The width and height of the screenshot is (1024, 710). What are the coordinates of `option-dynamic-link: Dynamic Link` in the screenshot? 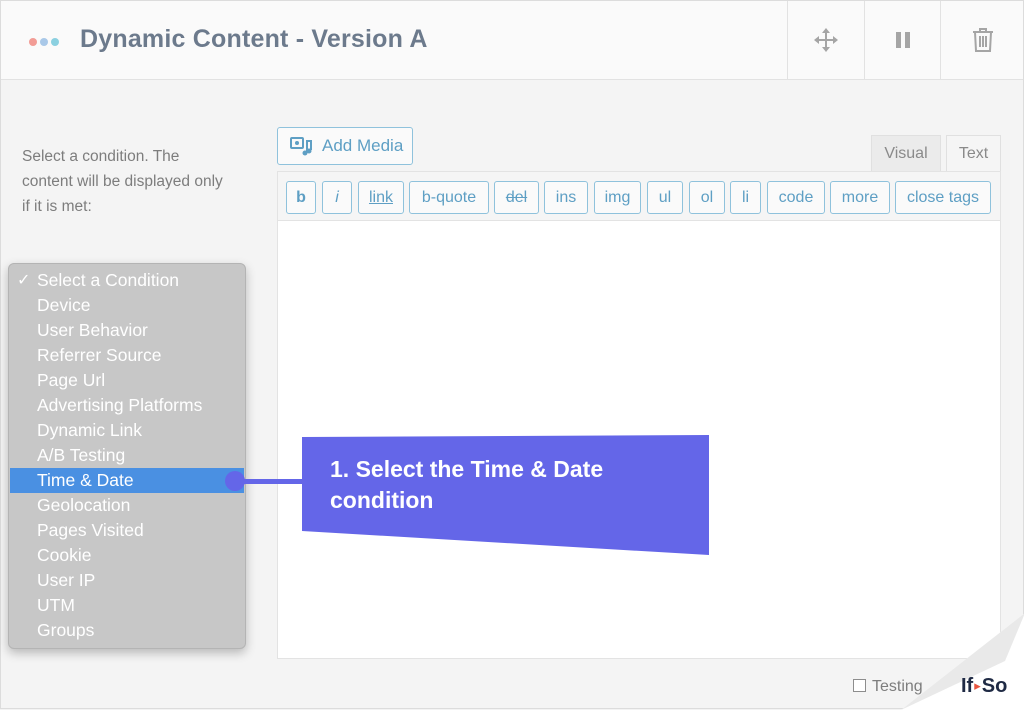 It's located at (127, 430).